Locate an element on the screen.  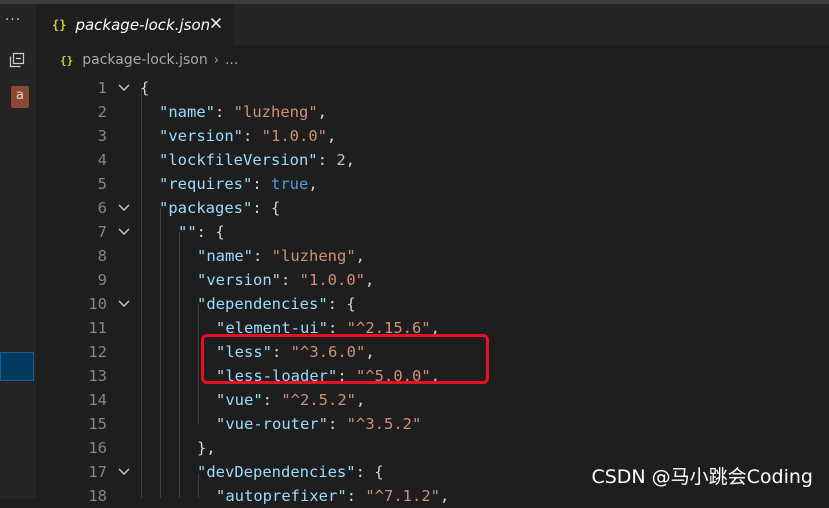
line-number: 13 is located at coordinates (97, 376).